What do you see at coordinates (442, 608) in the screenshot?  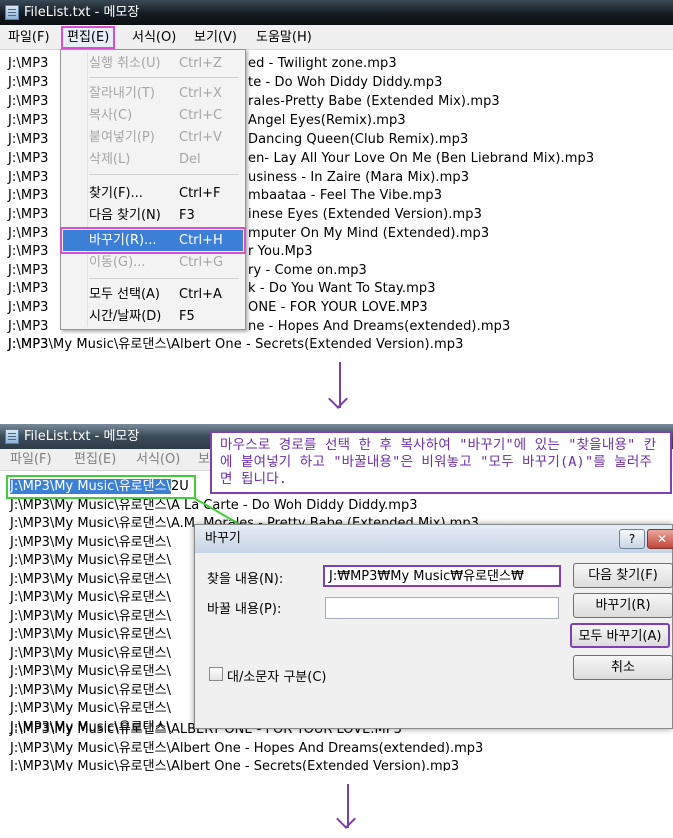 I see `replace-input` at bounding box center [442, 608].